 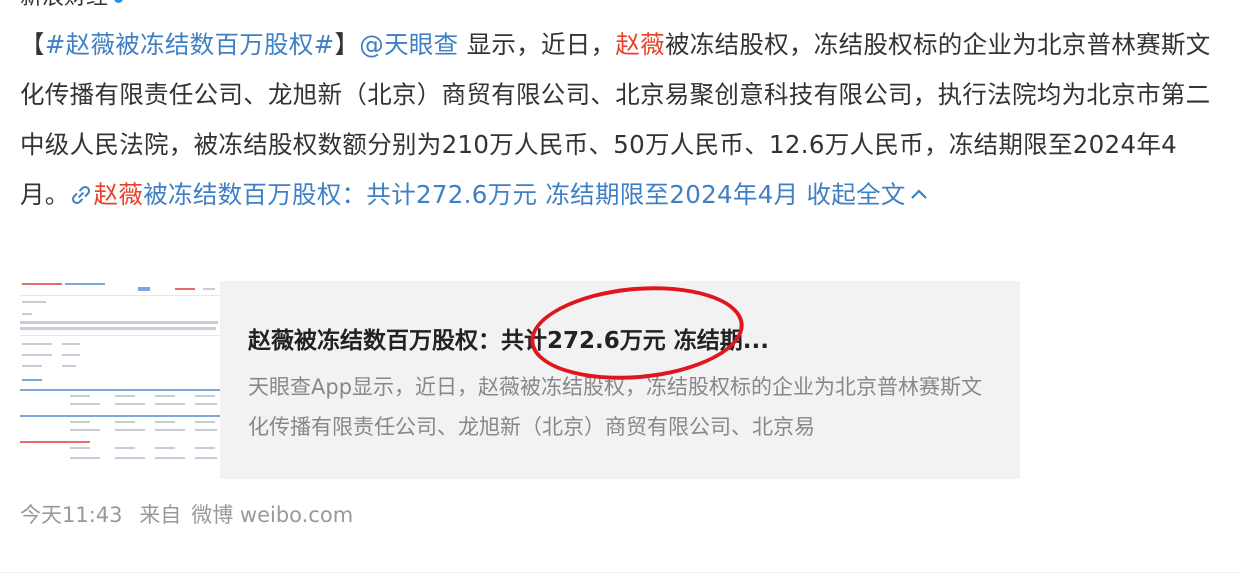 What do you see at coordinates (620, 572) in the screenshot?
I see `divider` at bounding box center [620, 572].